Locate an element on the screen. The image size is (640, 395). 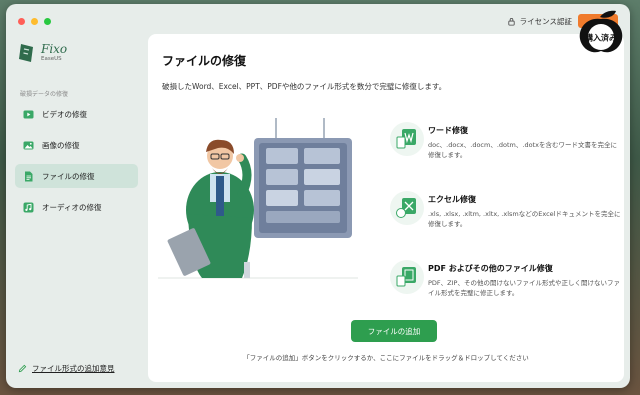
sidebar-item-label: ファイルの修復 is located at coordinates (68, 176).